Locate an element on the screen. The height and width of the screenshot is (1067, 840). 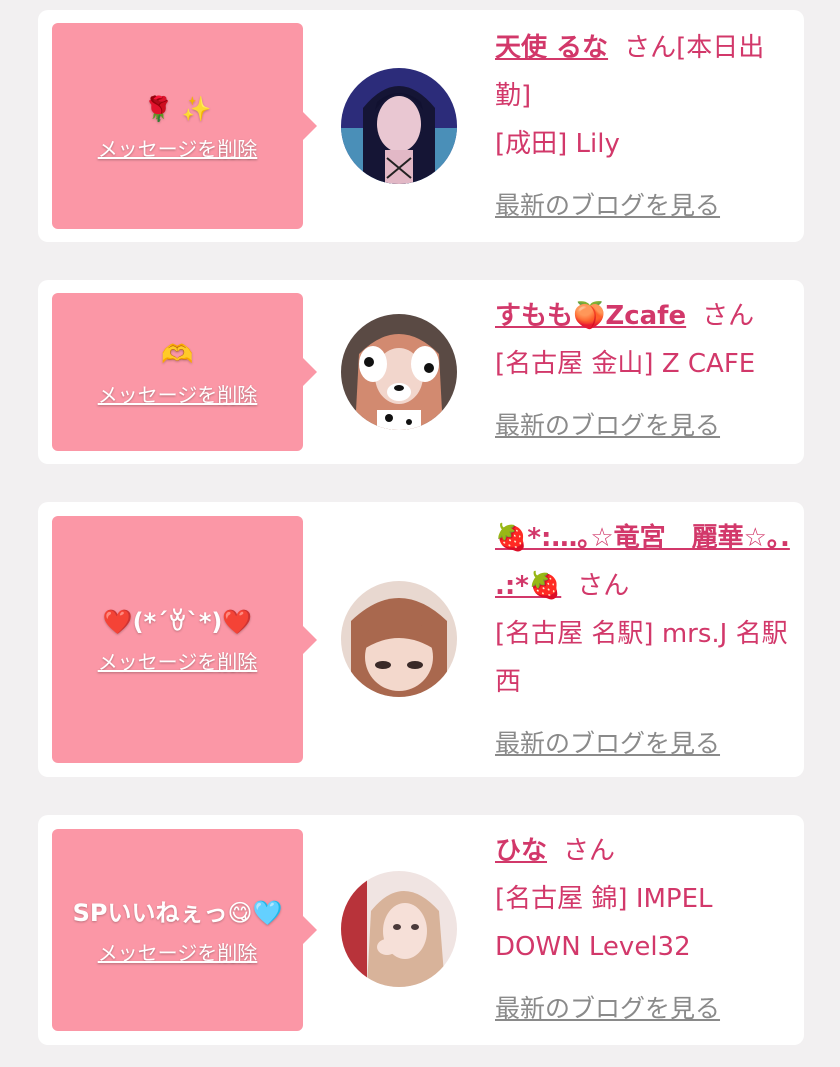
profile-name: ひな is located at coordinates (521, 851).